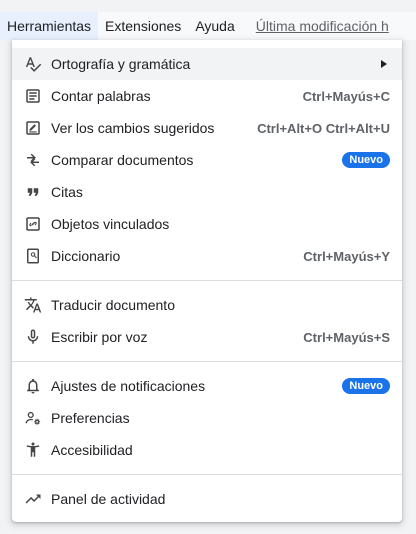 The width and height of the screenshot is (416, 534). I want to click on accessibility-icon, so click(33, 450).